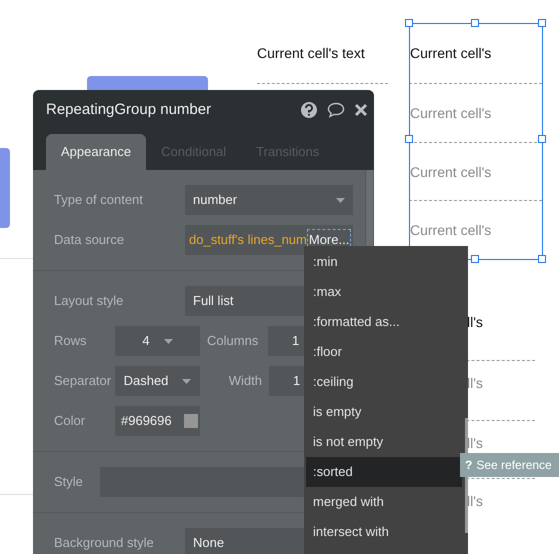  What do you see at coordinates (384, 382) in the screenshot?
I see `menu-item: :ceiling` at bounding box center [384, 382].